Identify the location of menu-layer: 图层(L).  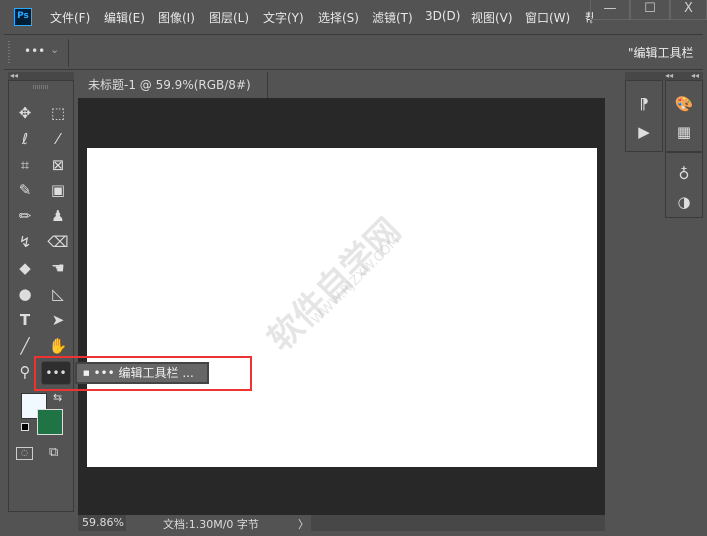
(229, 17).